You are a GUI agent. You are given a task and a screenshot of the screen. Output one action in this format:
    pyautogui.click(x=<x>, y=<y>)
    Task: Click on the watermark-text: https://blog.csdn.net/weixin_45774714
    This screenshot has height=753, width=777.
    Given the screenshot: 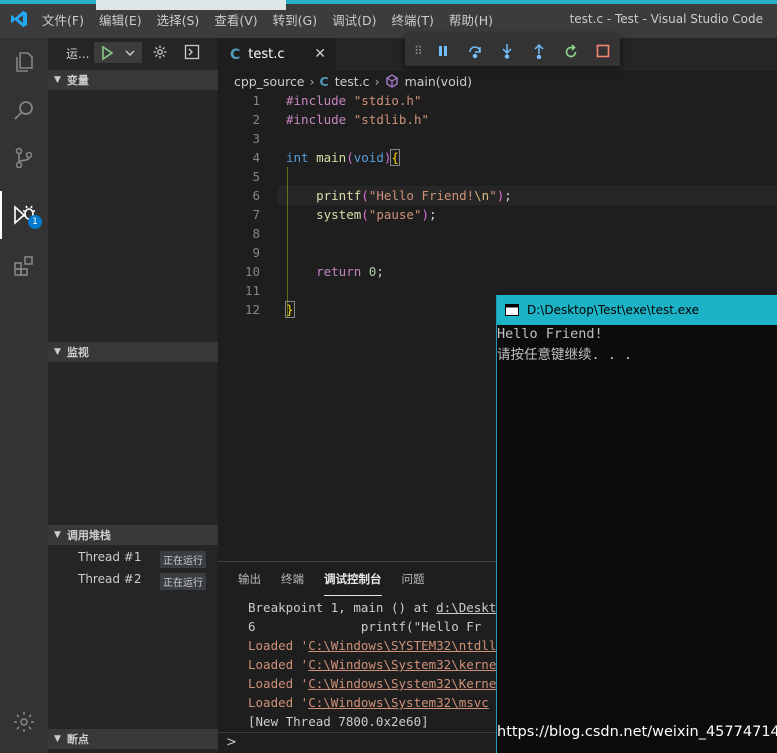 What is the action you would take?
    pyautogui.click(x=637, y=732)
    